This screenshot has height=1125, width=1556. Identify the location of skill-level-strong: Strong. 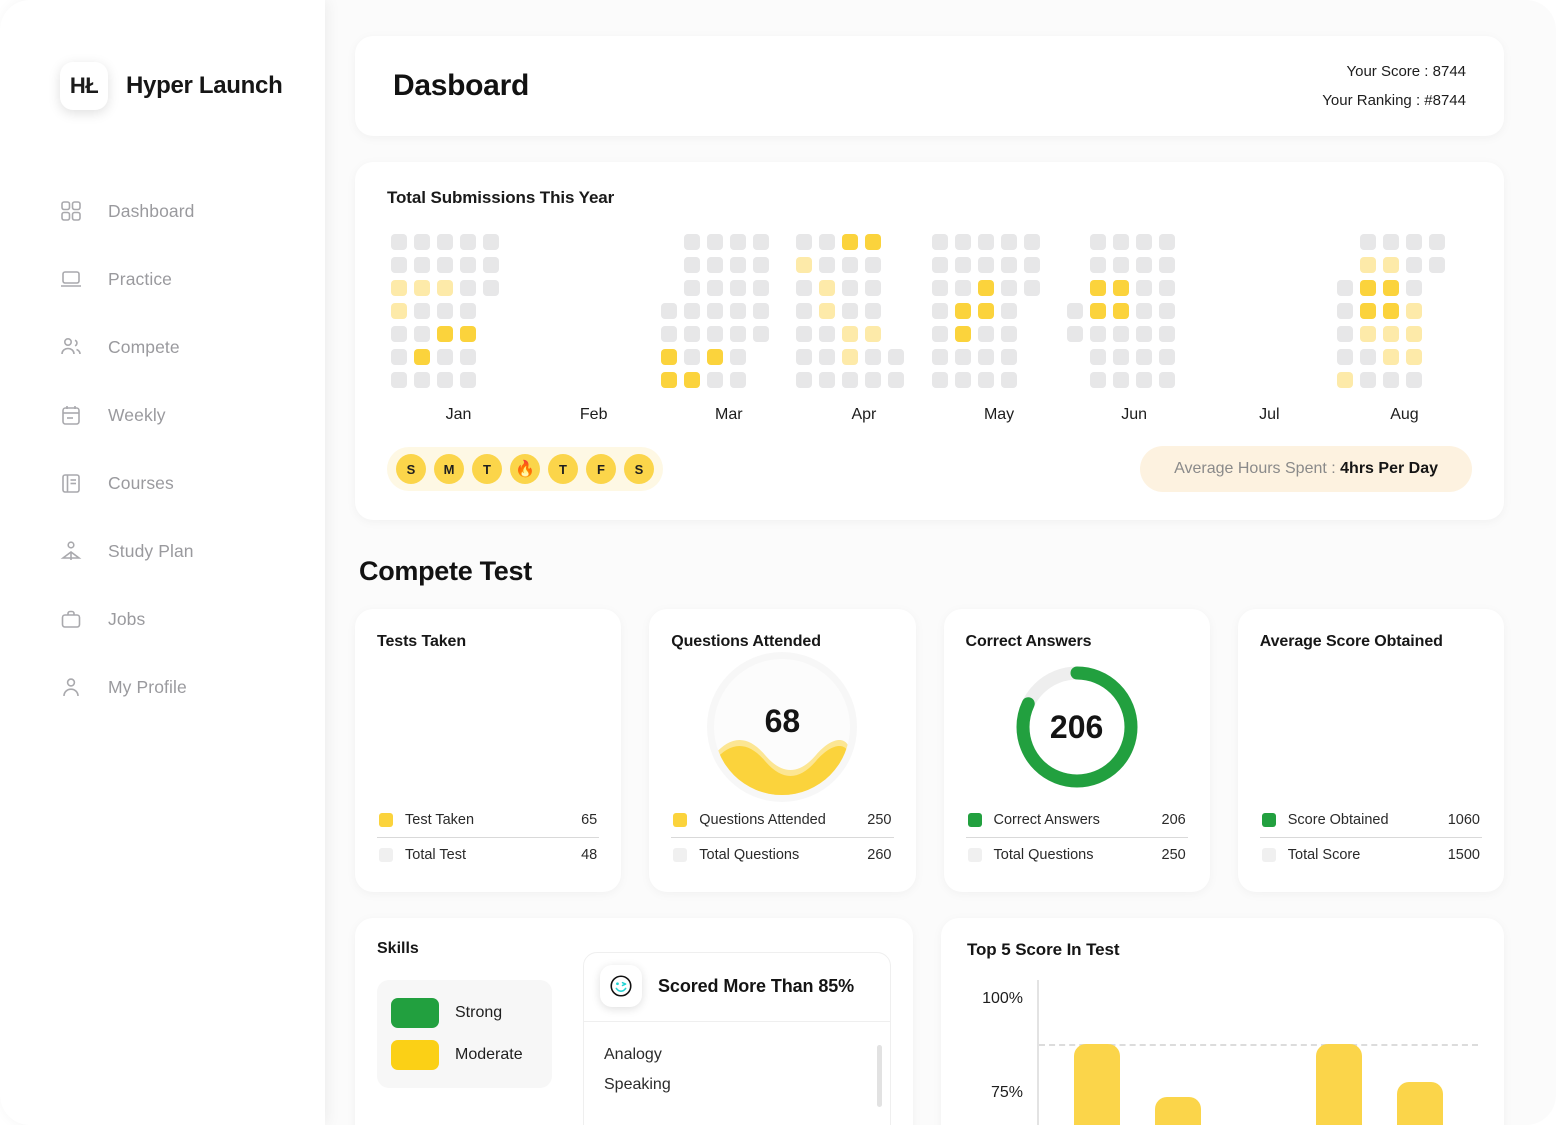
(464, 1013).